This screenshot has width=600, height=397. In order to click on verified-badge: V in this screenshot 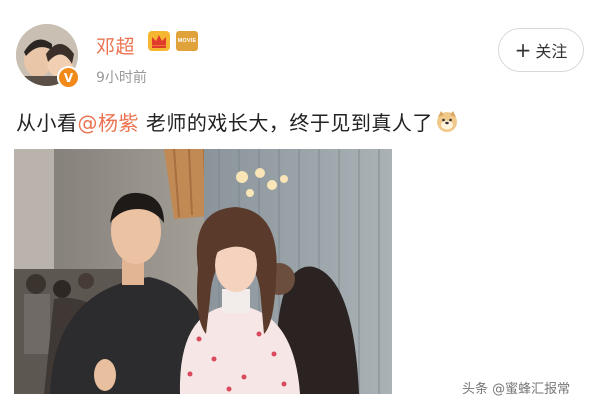, I will do `click(68, 77)`.